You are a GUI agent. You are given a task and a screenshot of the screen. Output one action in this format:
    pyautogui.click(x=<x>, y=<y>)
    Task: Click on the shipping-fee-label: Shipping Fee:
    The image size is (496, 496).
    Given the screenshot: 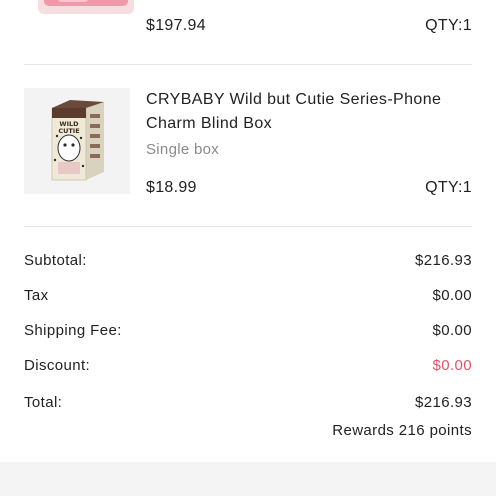 What is the action you would take?
    pyautogui.click(x=73, y=330)
    